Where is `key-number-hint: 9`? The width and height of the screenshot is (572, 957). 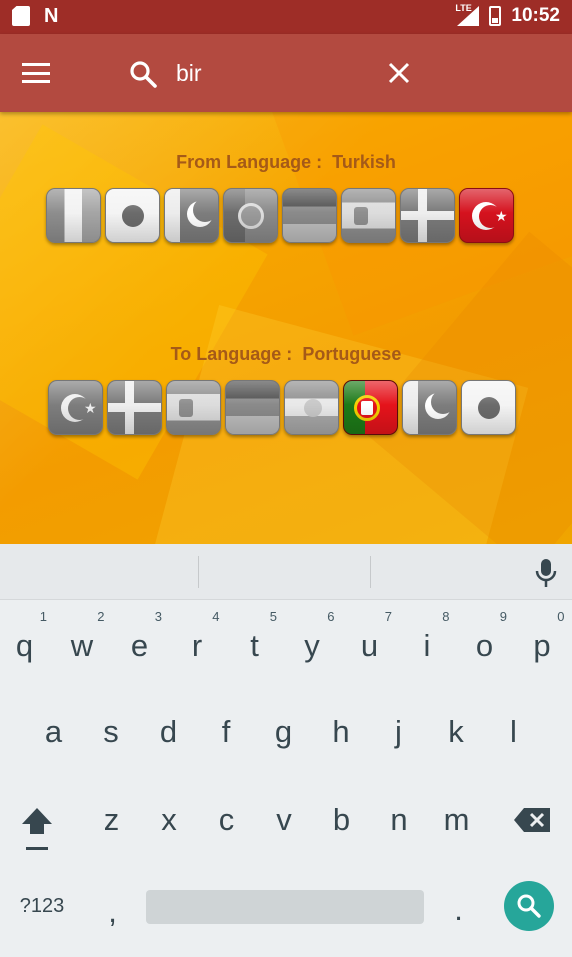
key-number-hint: 9 is located at coordinates (503, 616).